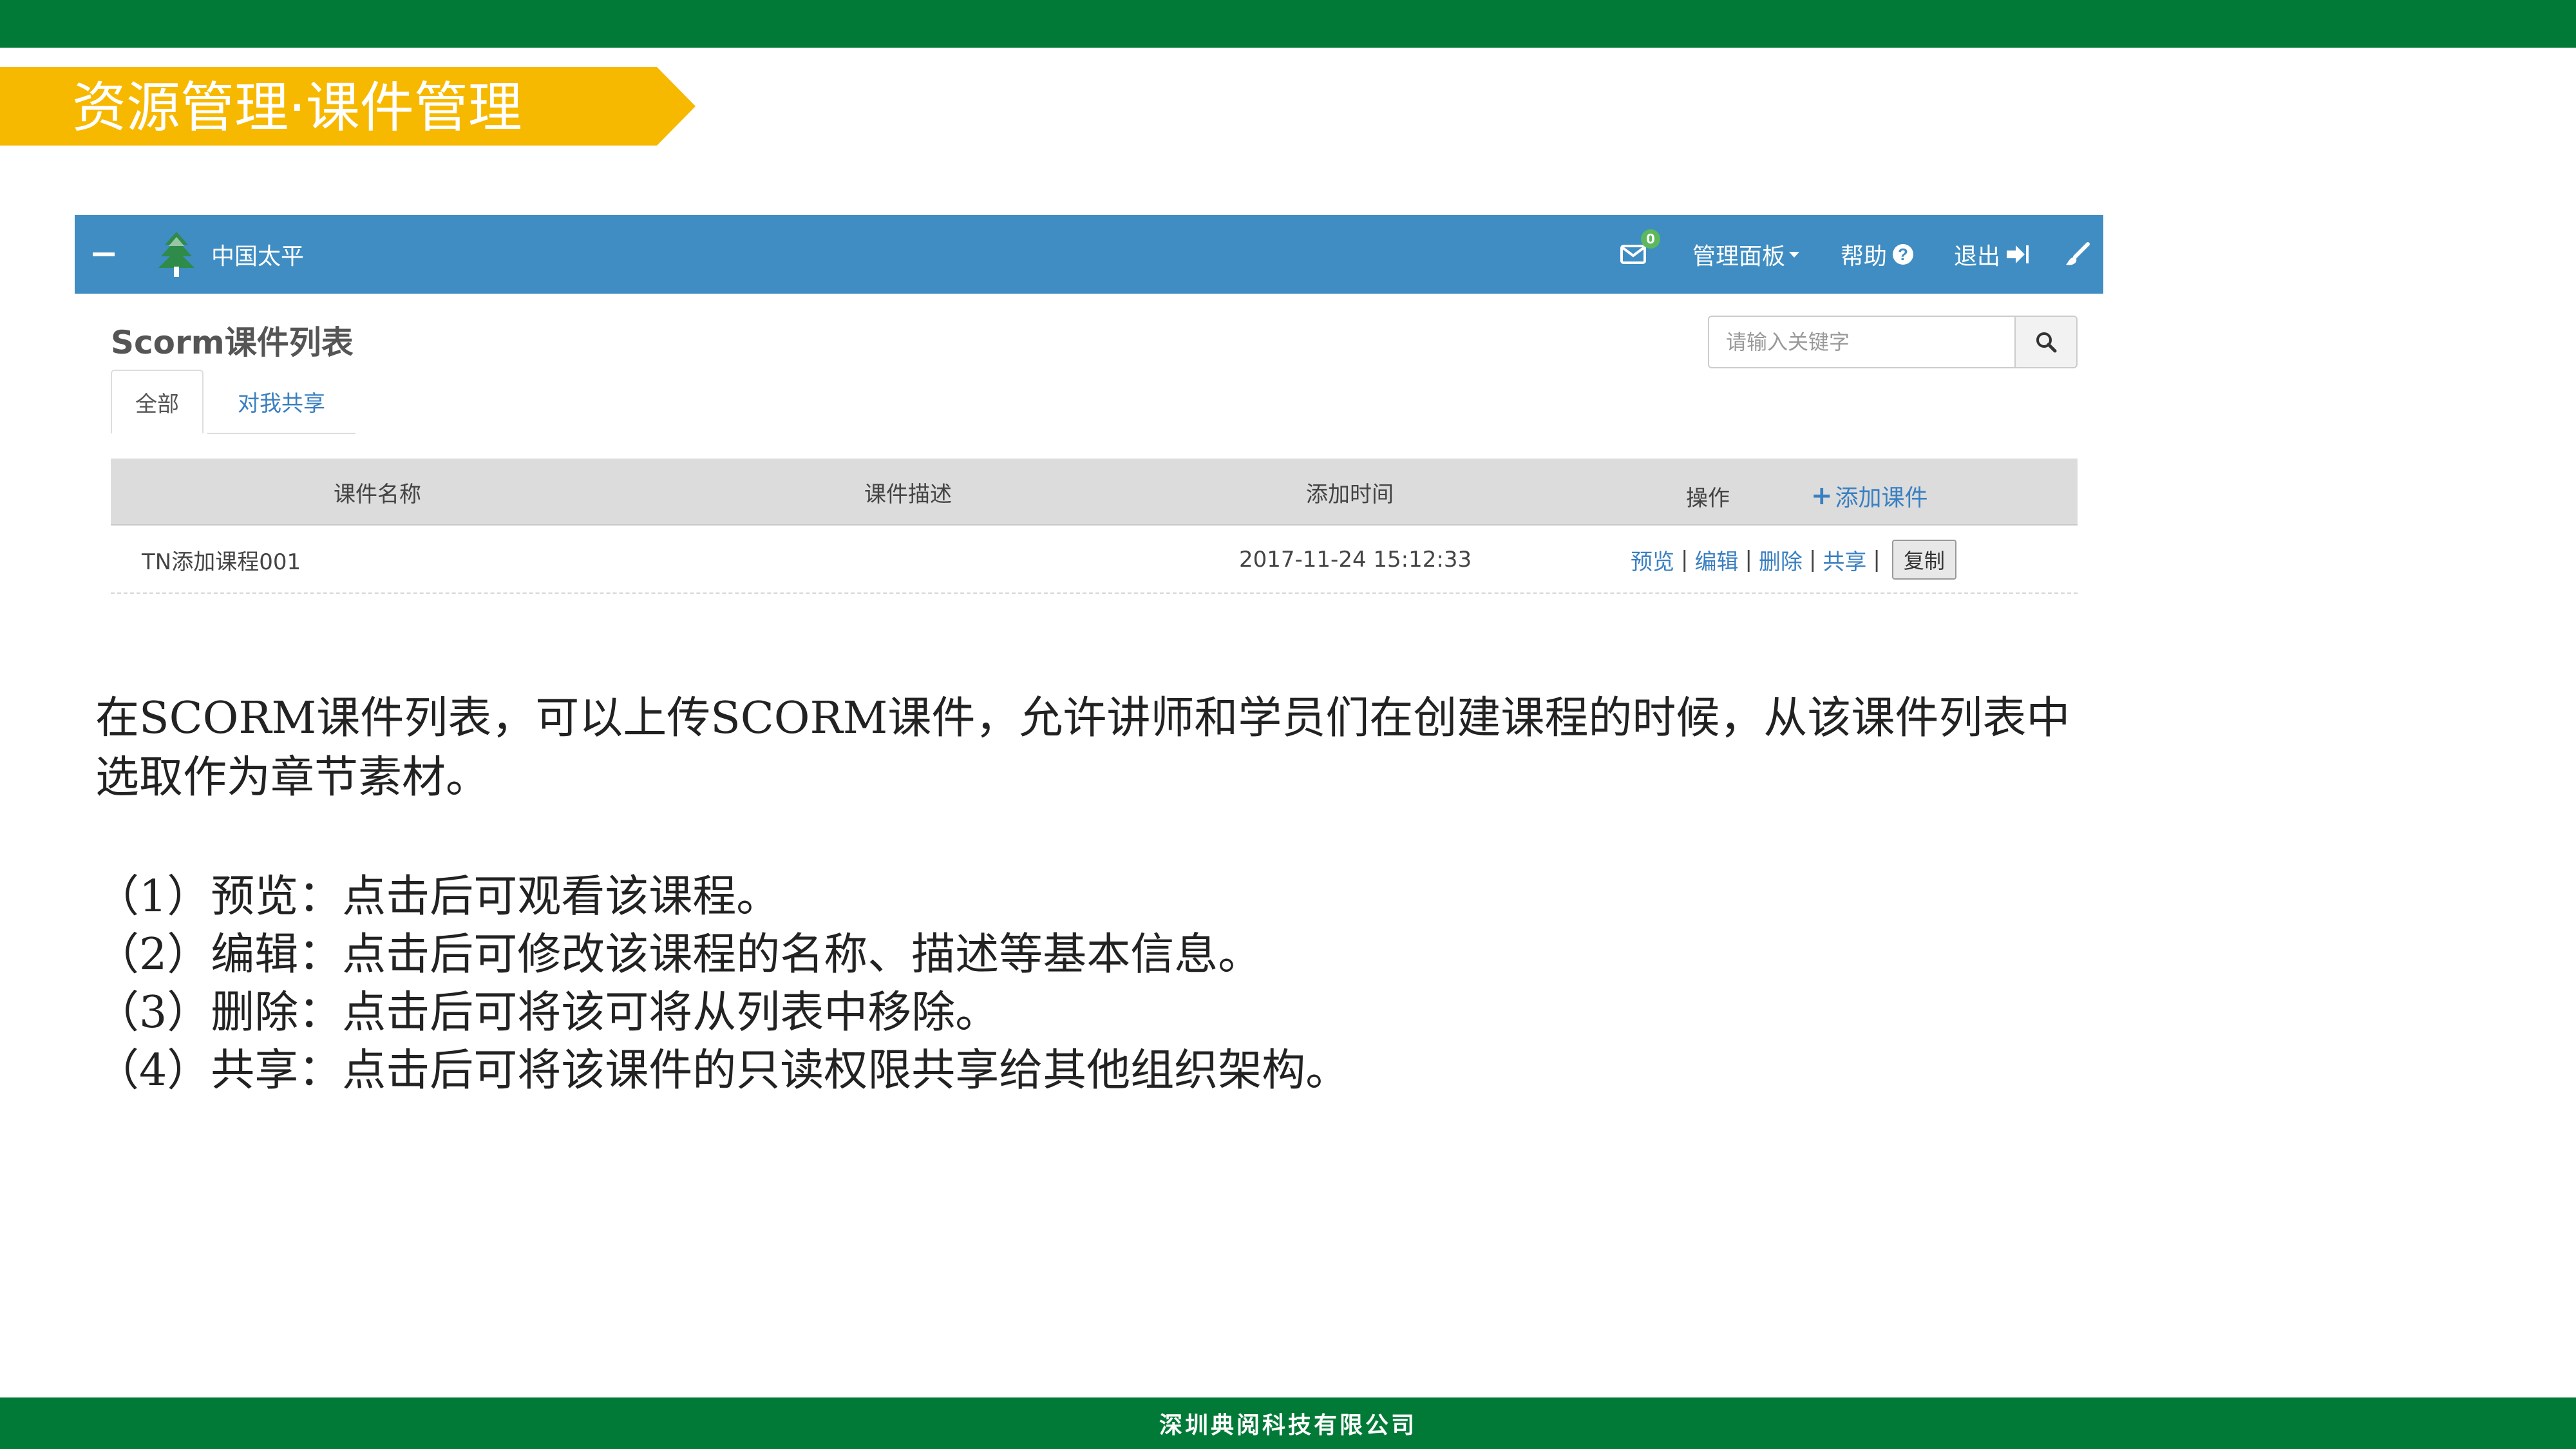  Describe the element at coordinates (1781, 560) in the screenshot. I see `delete-link: 删除` at that location.